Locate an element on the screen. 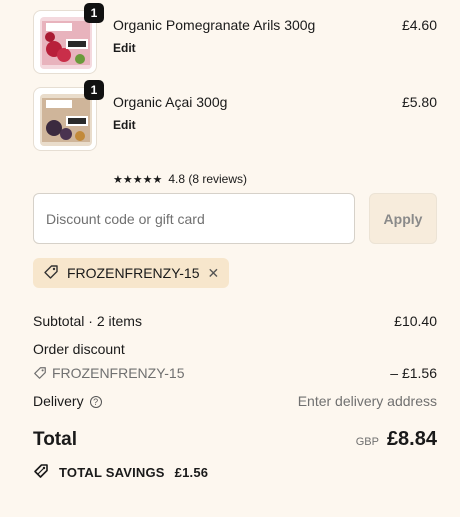  help-icon: ? is located at coordinates (95, 402).